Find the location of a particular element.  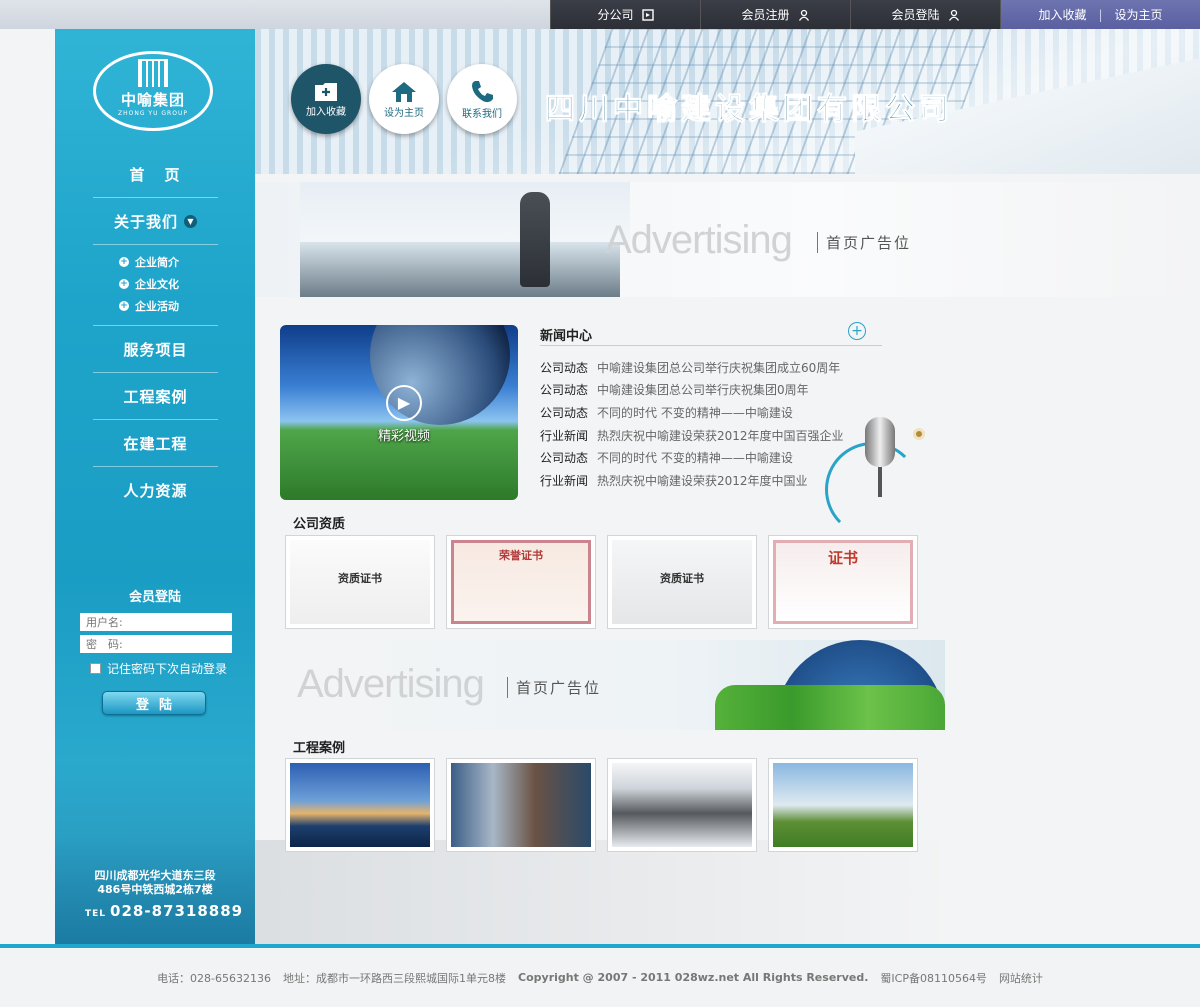

set-home-link: 设为主页 is located at coordinates (1139, 14).